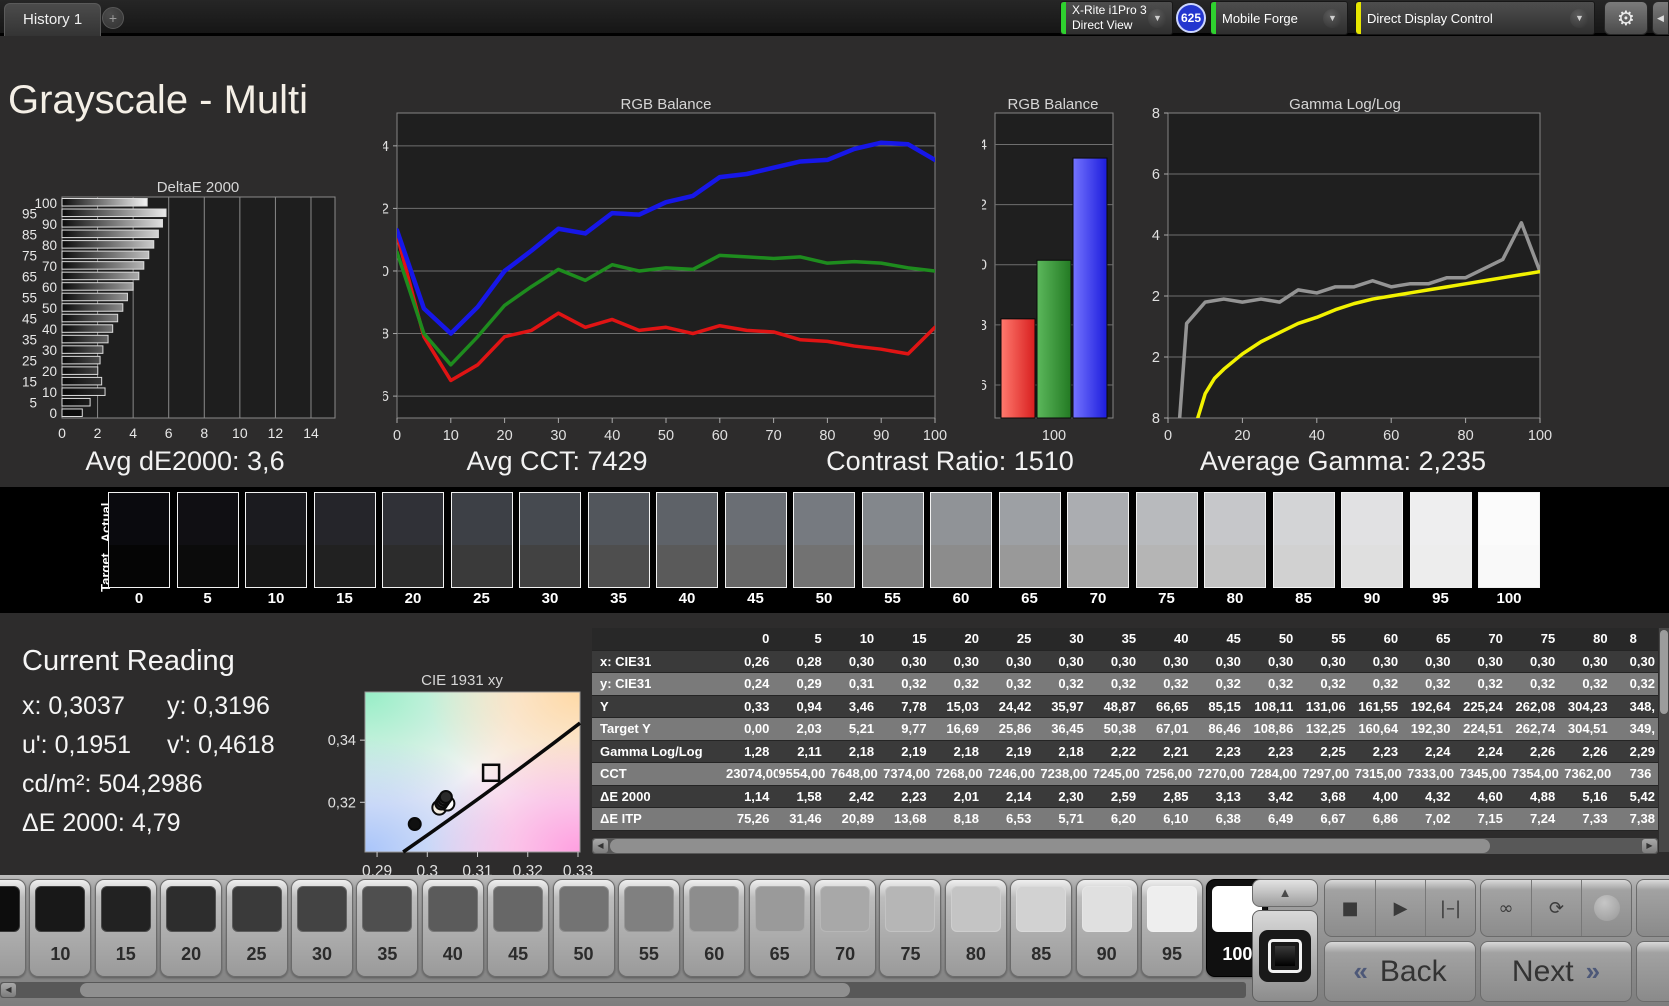 This screenshot has width=1669, height=1006. I want to click on stop-button: ■, so click(1350, 908).